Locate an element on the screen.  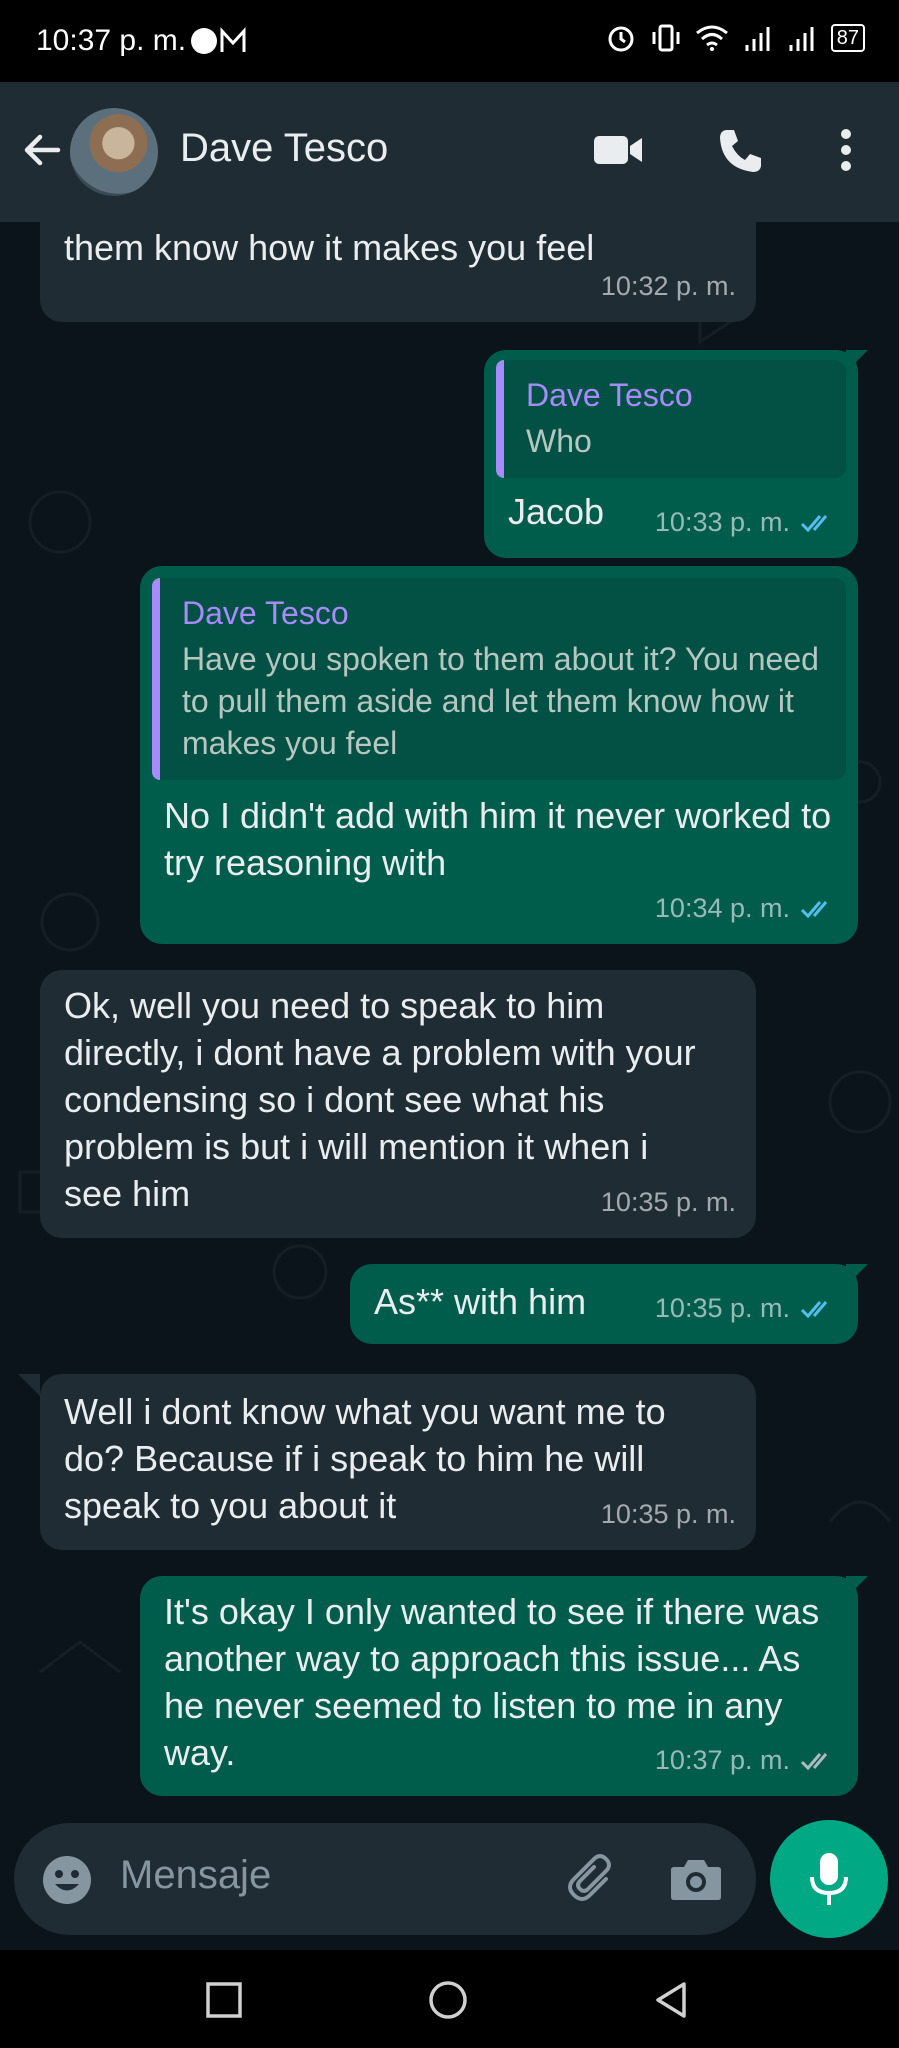
mic-icon is located at coordinates (829, 1879).